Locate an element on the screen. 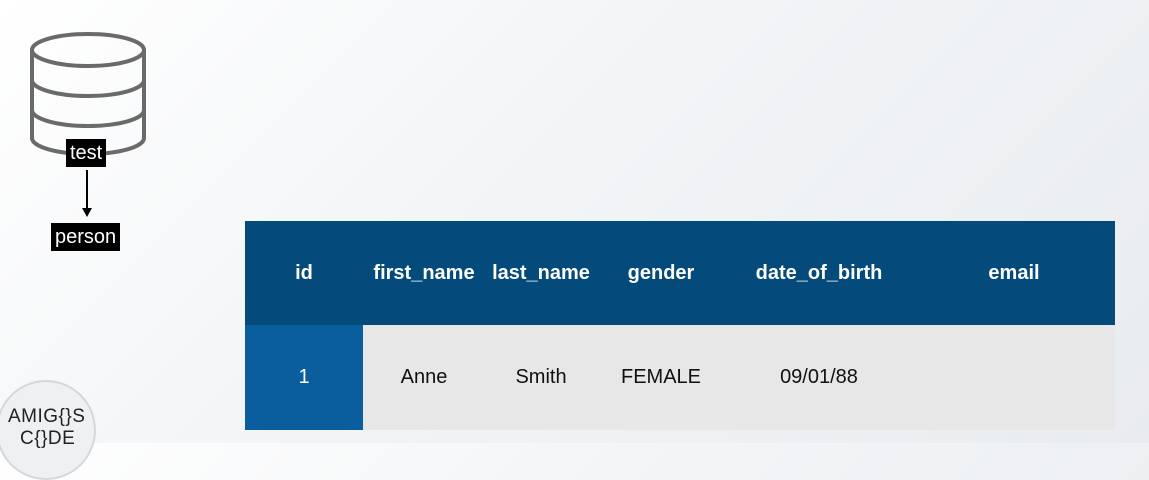 This screenshot has height=480, width=1149. table-label: person is located at coordinates (86, 237).